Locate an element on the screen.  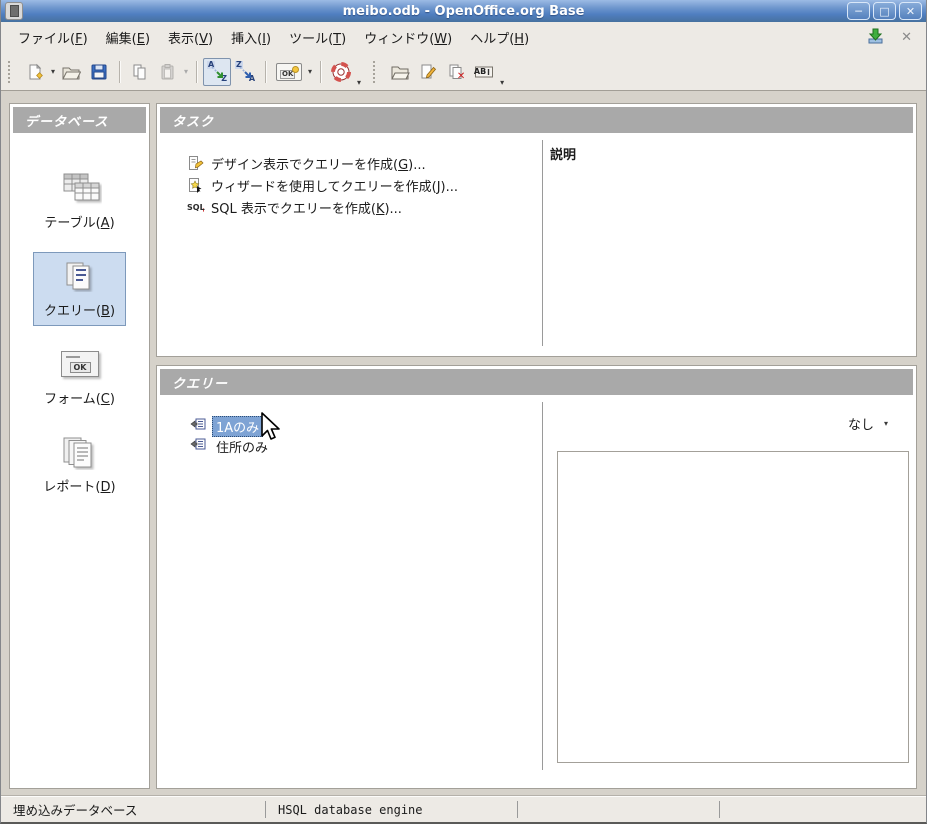
menu-file: ファイル(F) is located at coordinates (53, 37).